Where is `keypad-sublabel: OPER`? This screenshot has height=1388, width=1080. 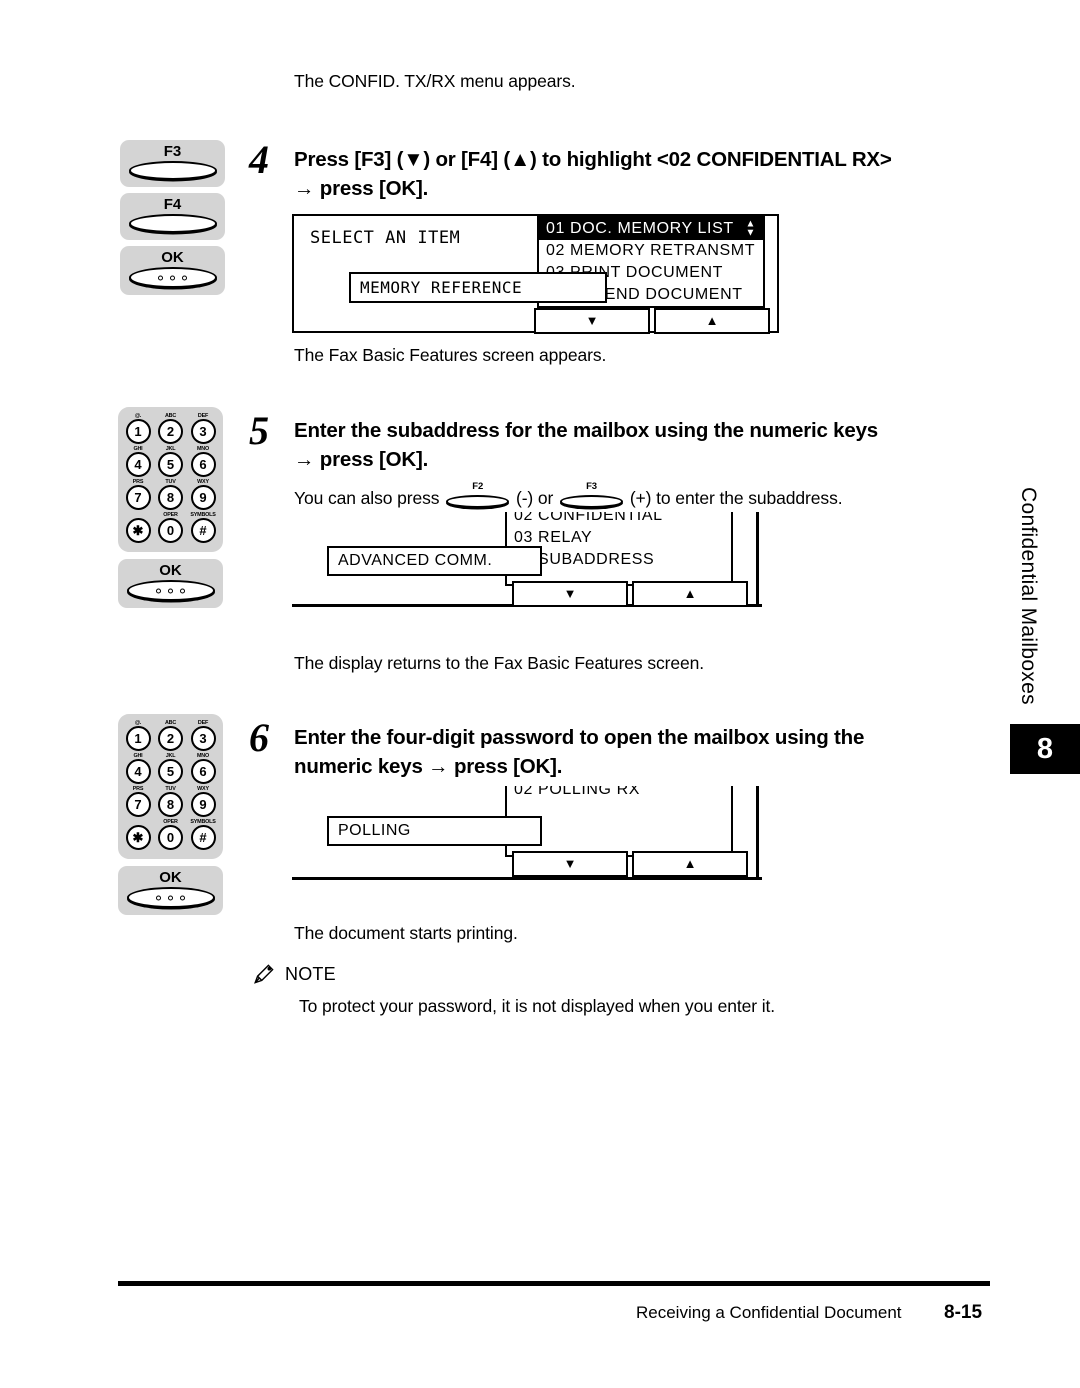 keypad-sublabel: OPER is located at coordinates (170, 822).